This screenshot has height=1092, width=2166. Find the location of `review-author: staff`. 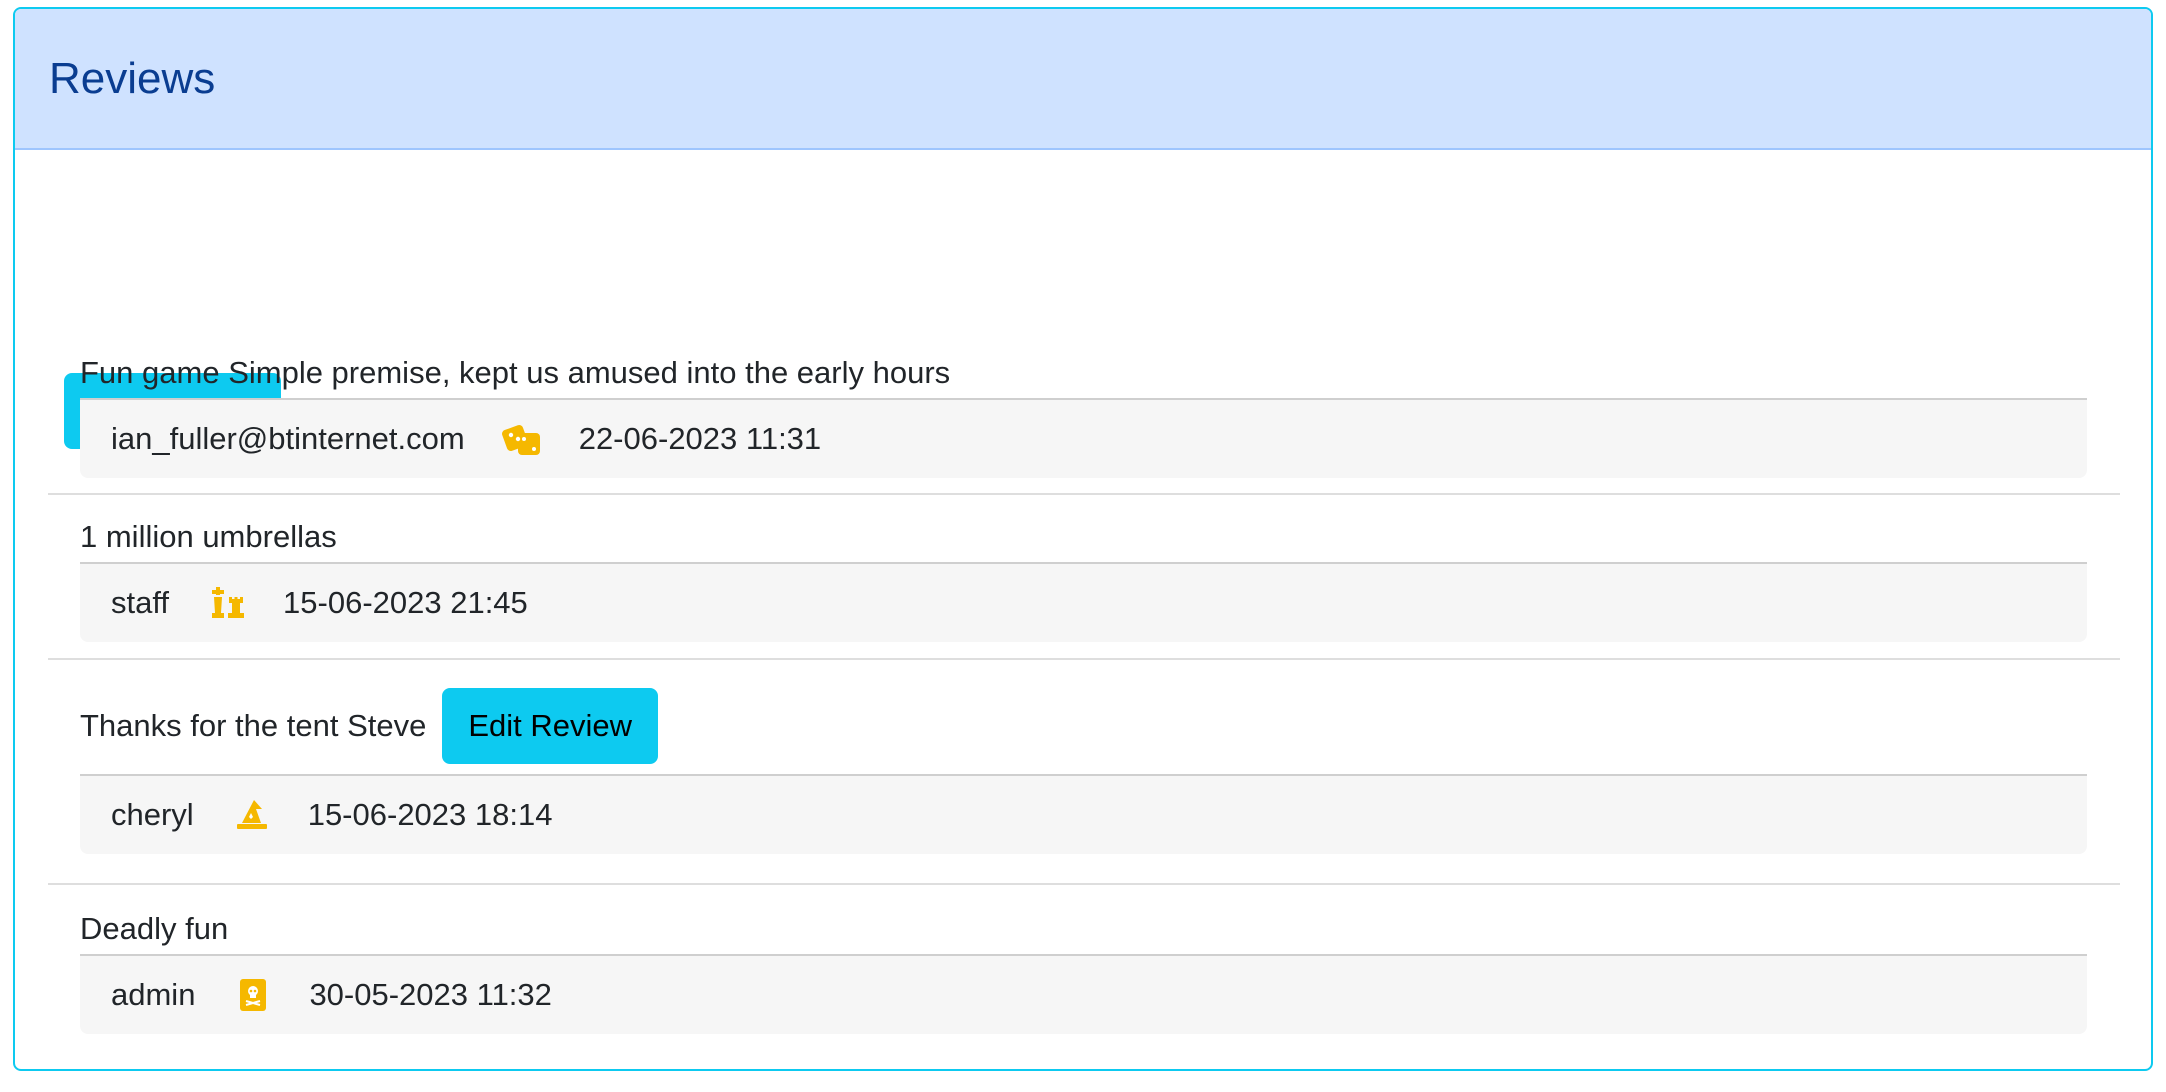

review-author: staff is located at coordinates (140, 602).